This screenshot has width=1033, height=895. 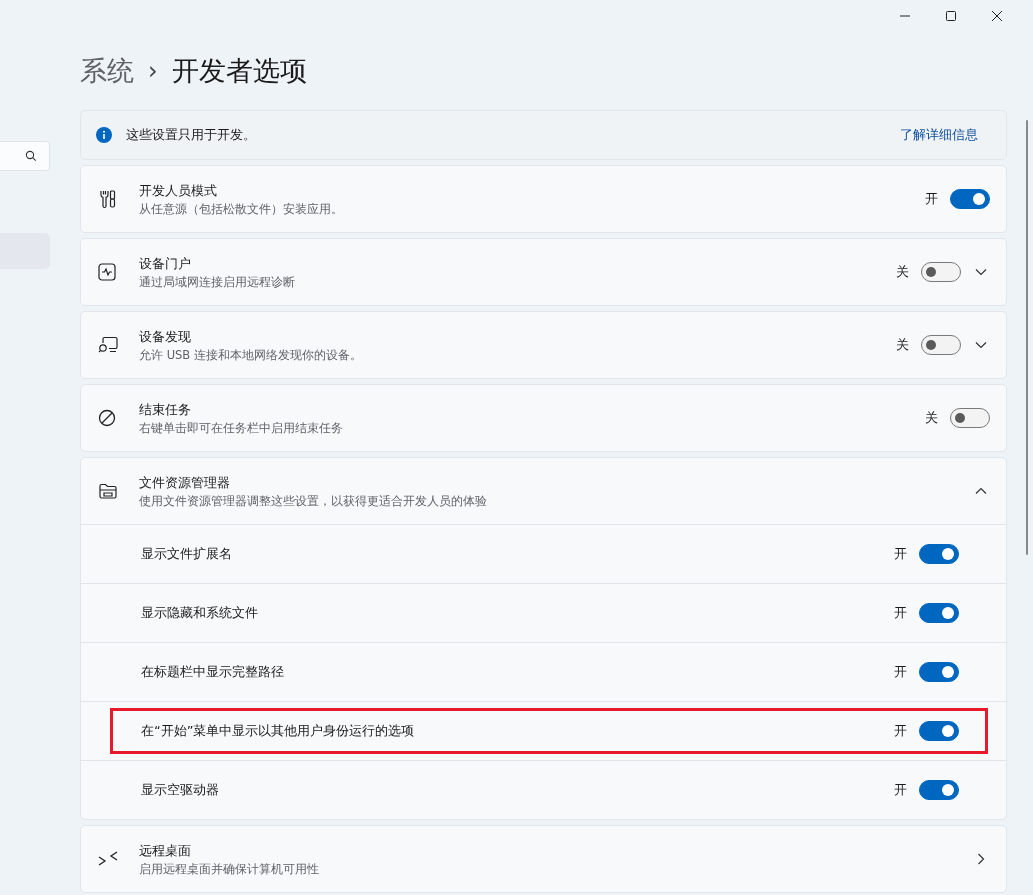 I want to click on setting-description: 从任意源（包括松散文件）安装应用。, so click(x=241, y=209).